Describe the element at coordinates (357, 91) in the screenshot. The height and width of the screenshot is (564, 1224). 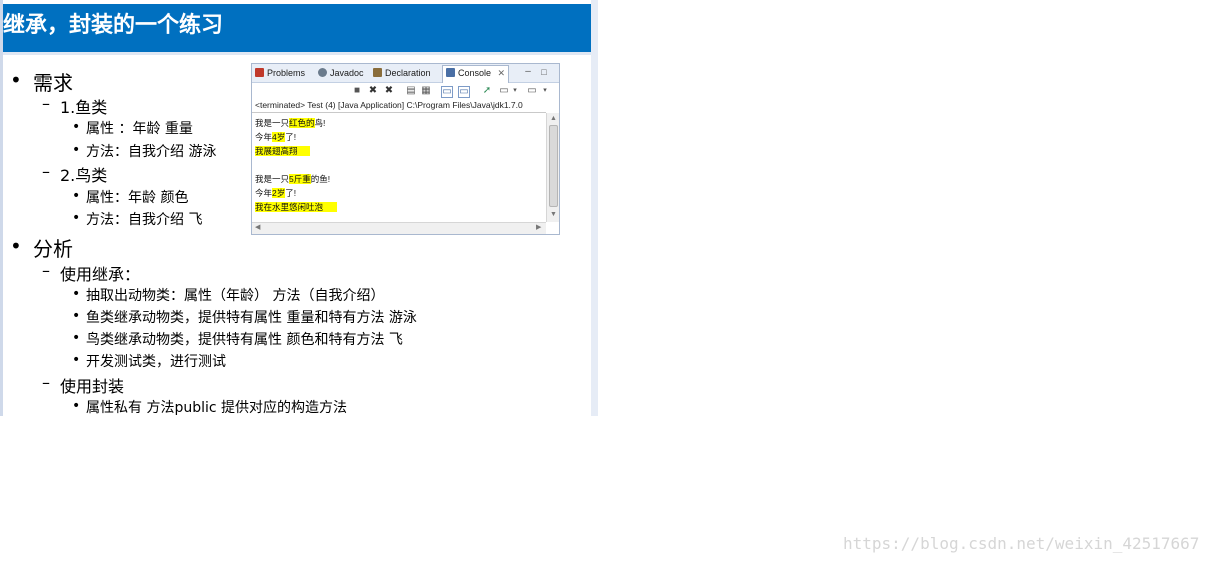
I see `stop-icon: ■` at that location.